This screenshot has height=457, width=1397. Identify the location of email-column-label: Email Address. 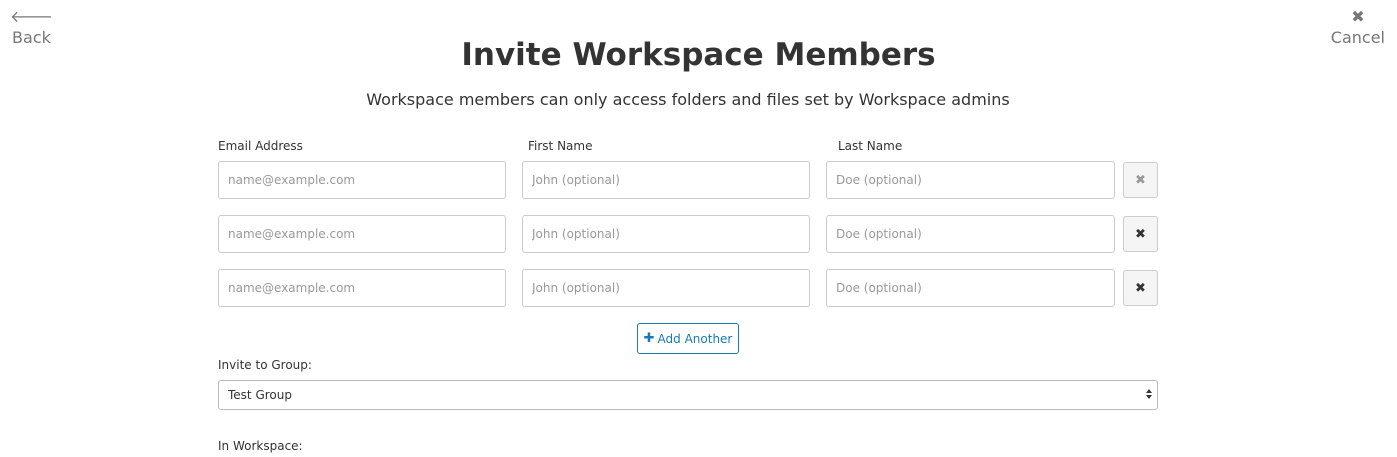
(260, 146).